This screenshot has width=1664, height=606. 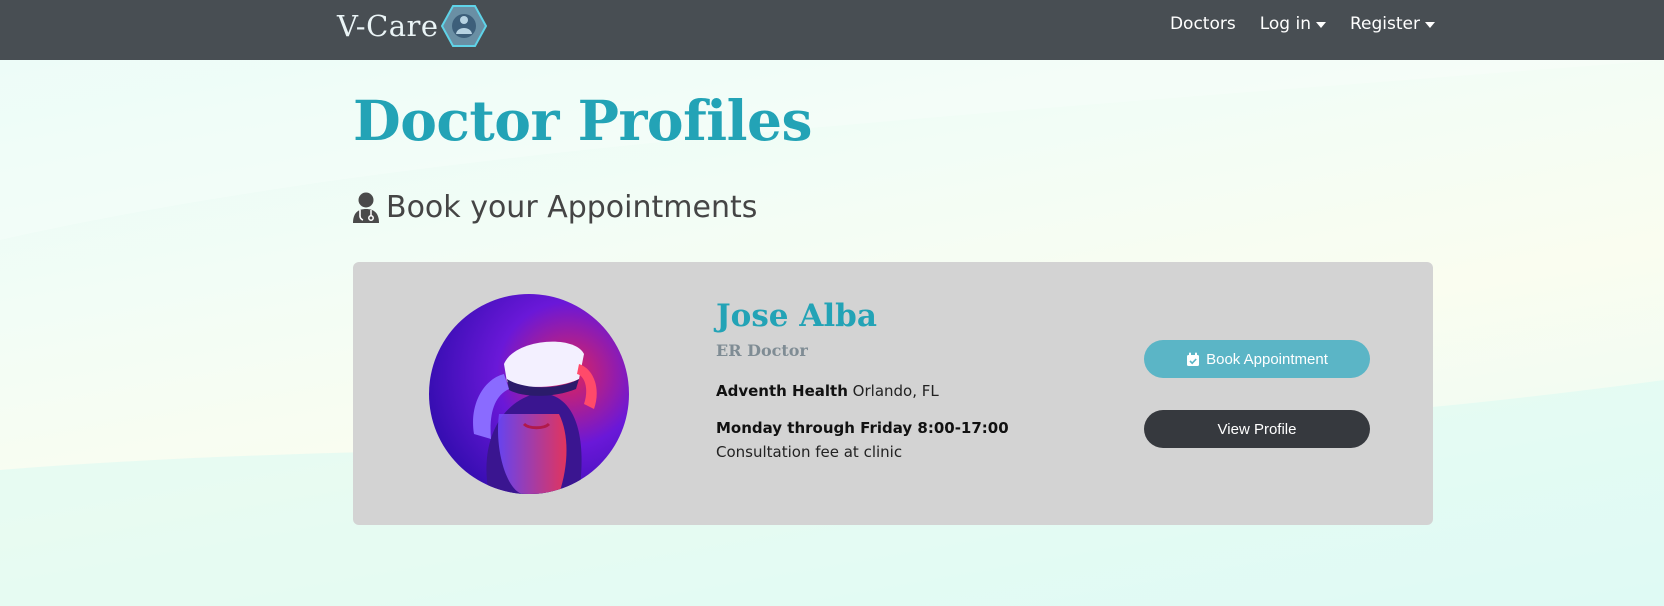 I want to click on doctor-hospital: Adventh Health, so click(x=782, y=391).